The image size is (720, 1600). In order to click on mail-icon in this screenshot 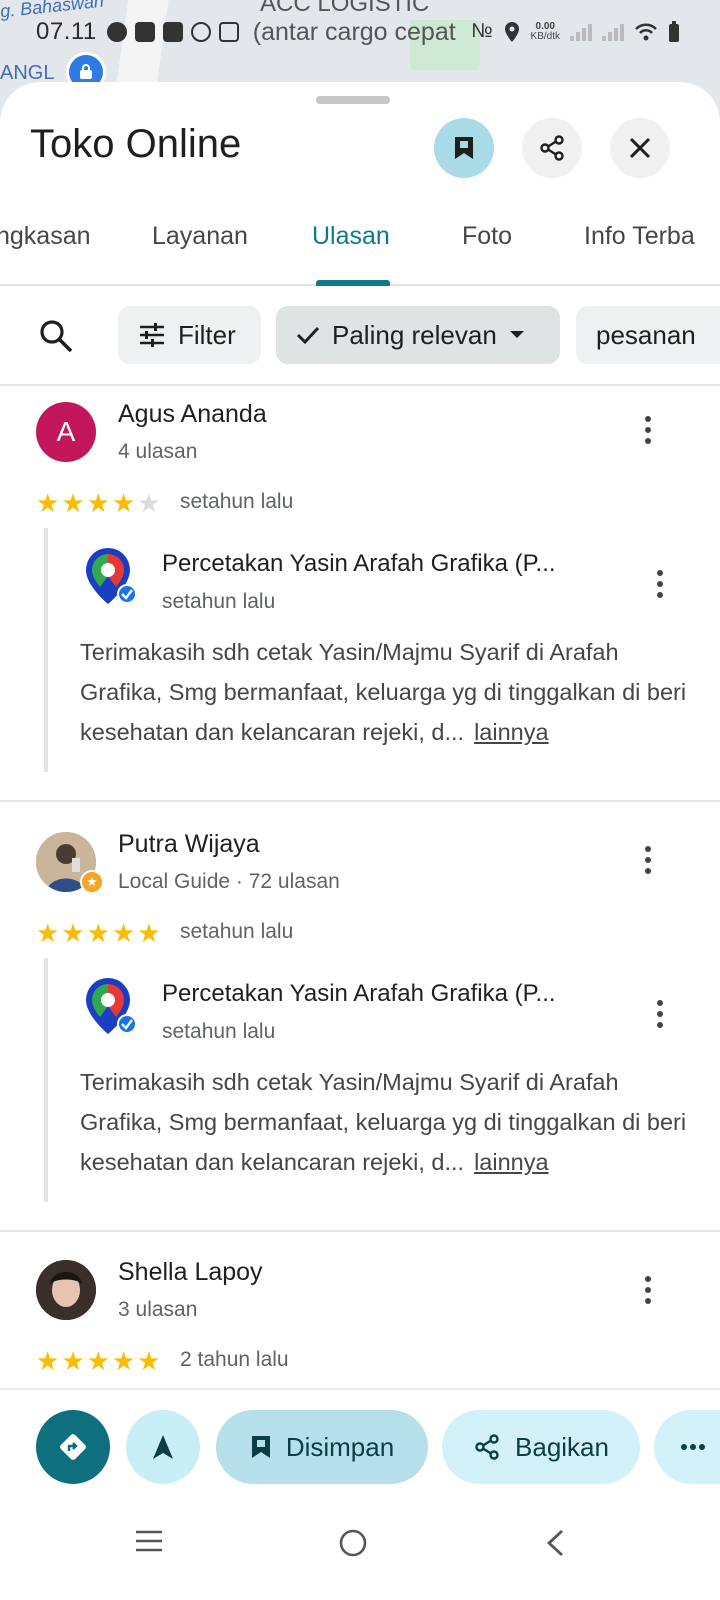, I will do `click(144, 32)`.